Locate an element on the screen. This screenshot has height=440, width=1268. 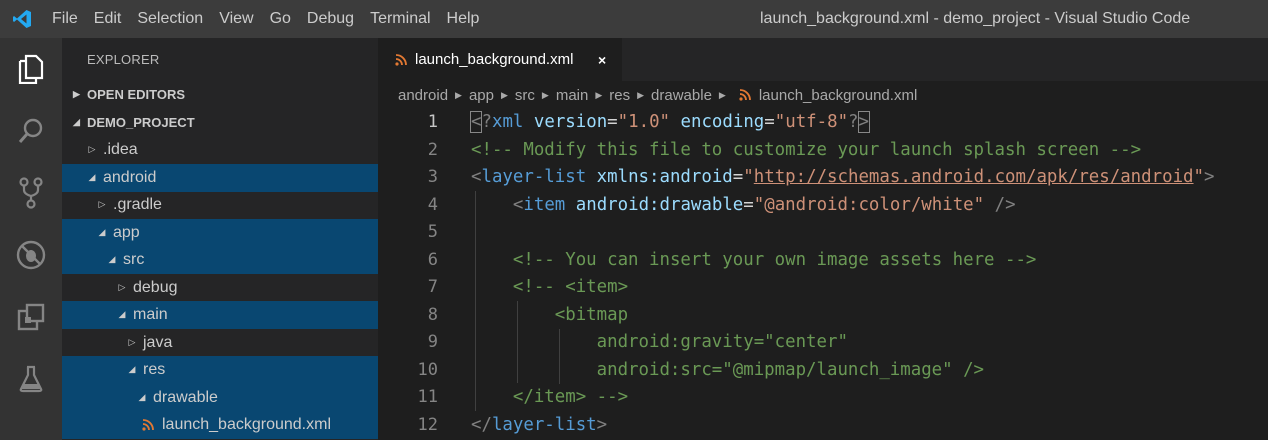
line-number: 2 is located at coordinates (432, 149).